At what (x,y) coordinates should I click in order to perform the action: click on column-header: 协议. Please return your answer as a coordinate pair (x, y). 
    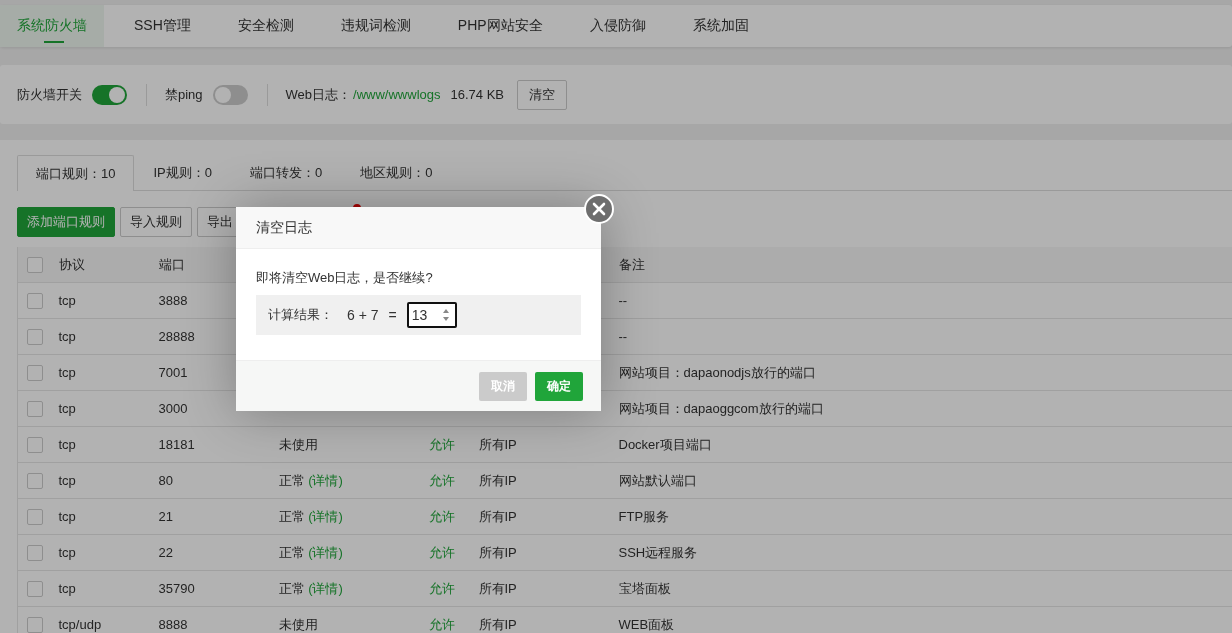
    Looking at the image, I should click on (71, 264).